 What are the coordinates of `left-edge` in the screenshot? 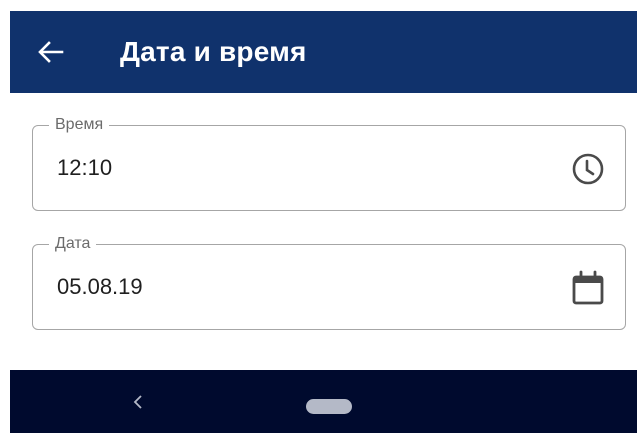 It's located at (5, 216).